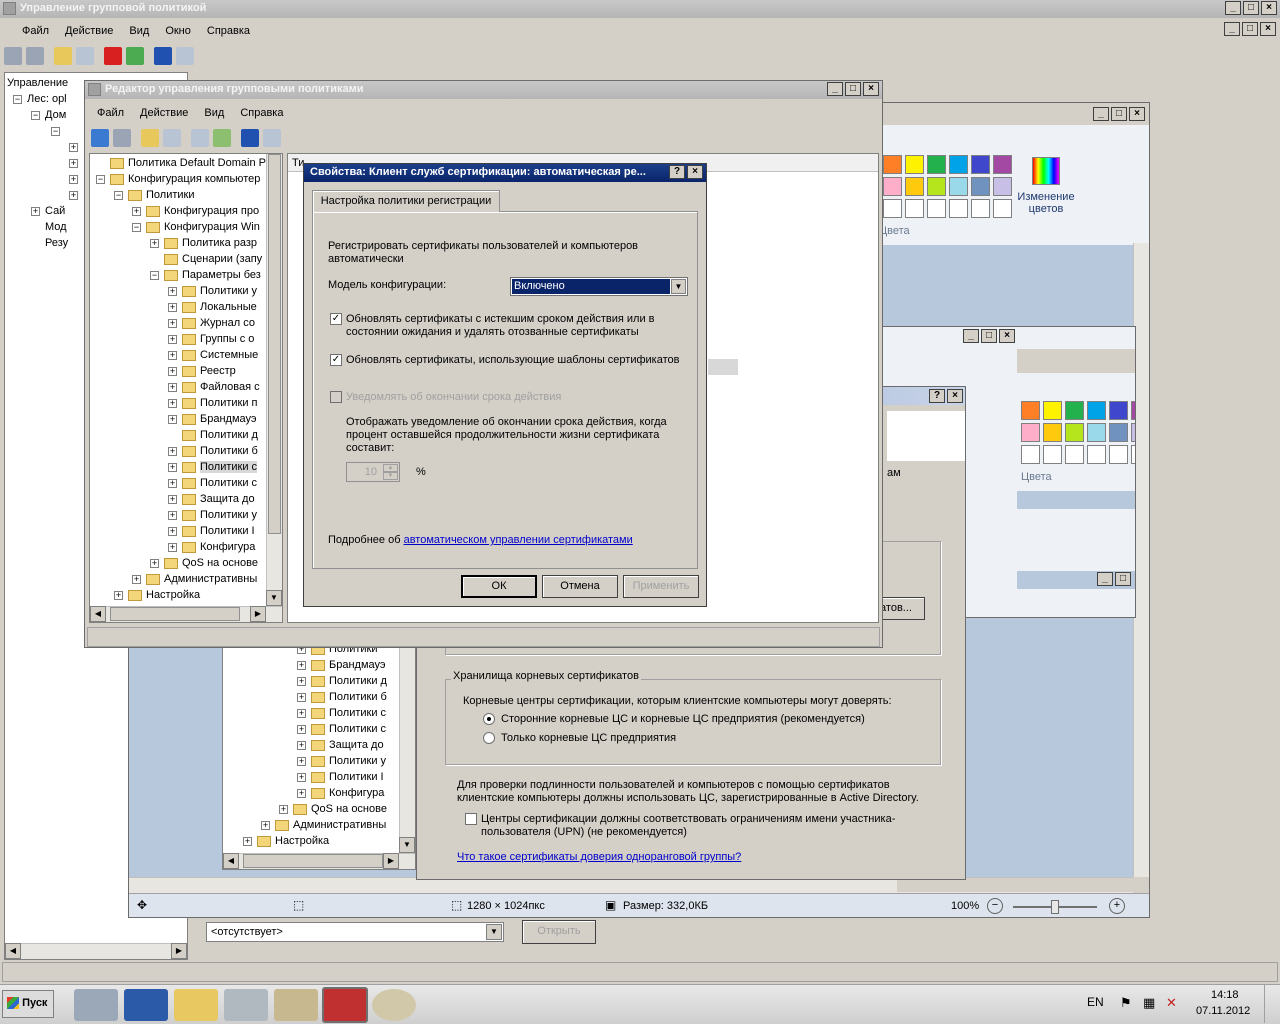  I want to click on tree-item: + Группы с о, so click(187, 339).